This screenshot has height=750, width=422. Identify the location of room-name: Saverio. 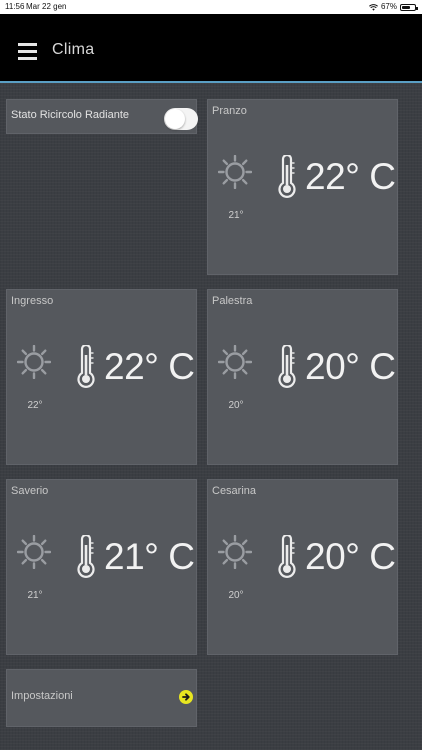
(30, 491).